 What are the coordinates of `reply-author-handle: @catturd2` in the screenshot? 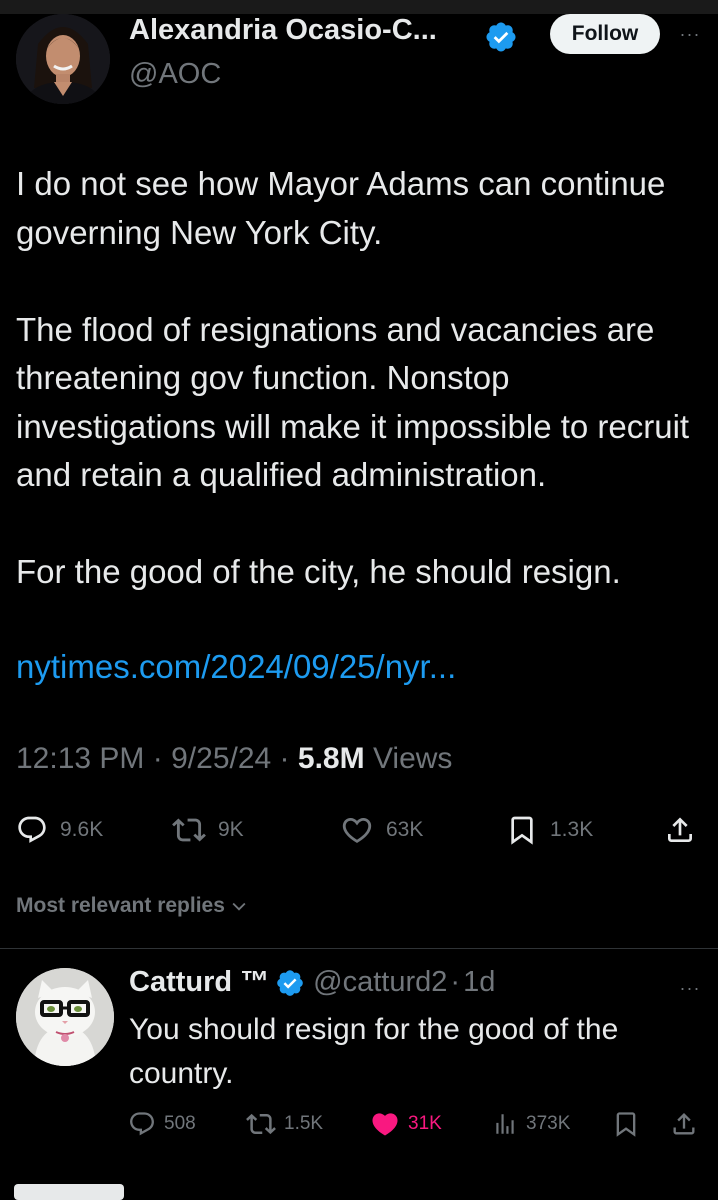 It's located at (380, 982).